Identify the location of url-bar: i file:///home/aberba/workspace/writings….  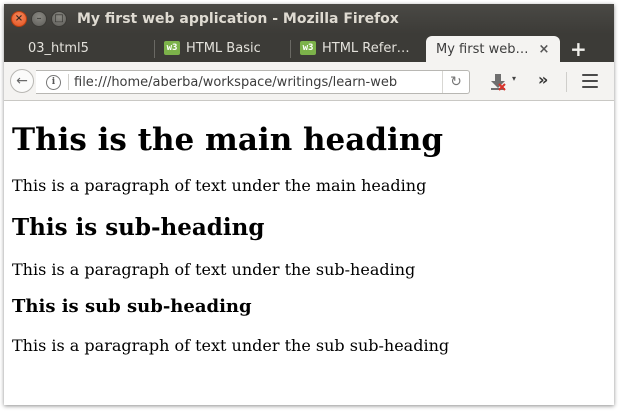
(253, 82).